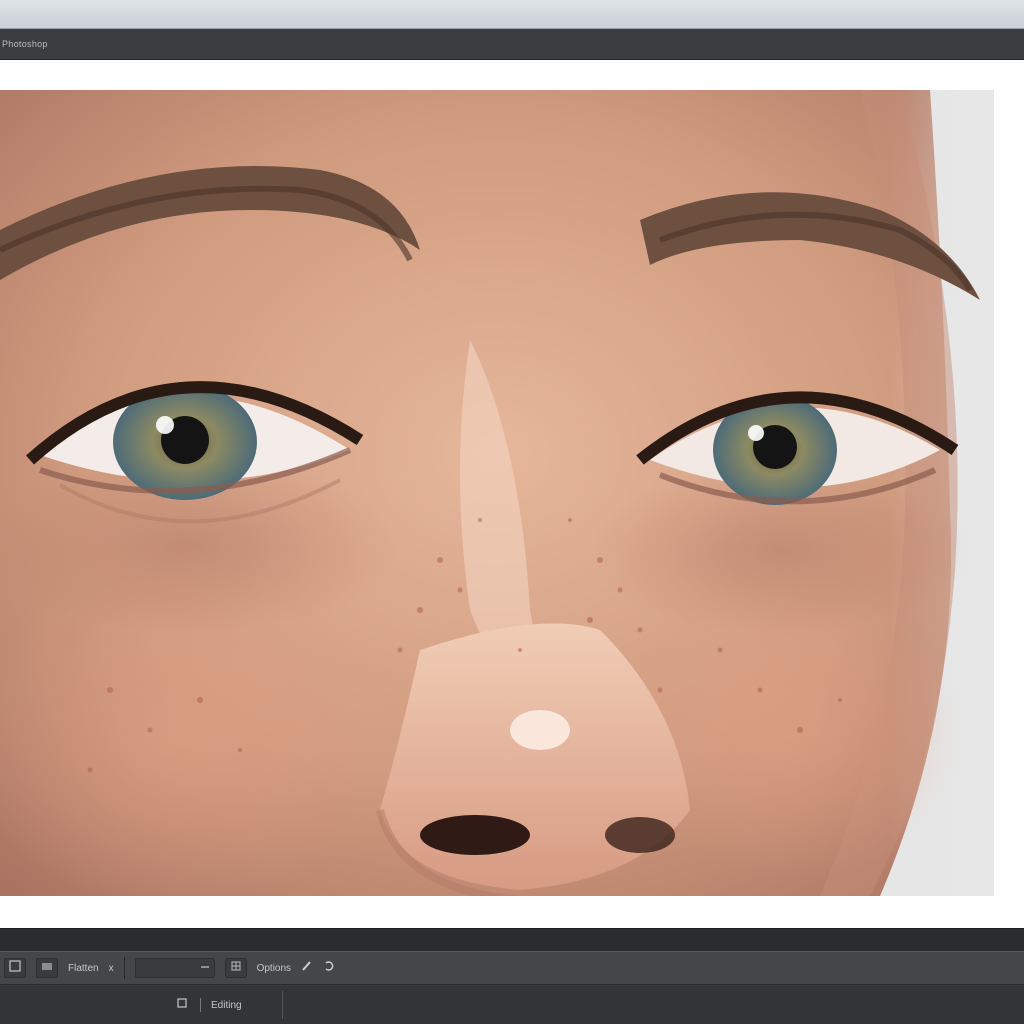 The image size is (1024, 1024). Describe the element at coordinates (274, 968) in the screenshot. I see `options-label: Options` at that location.